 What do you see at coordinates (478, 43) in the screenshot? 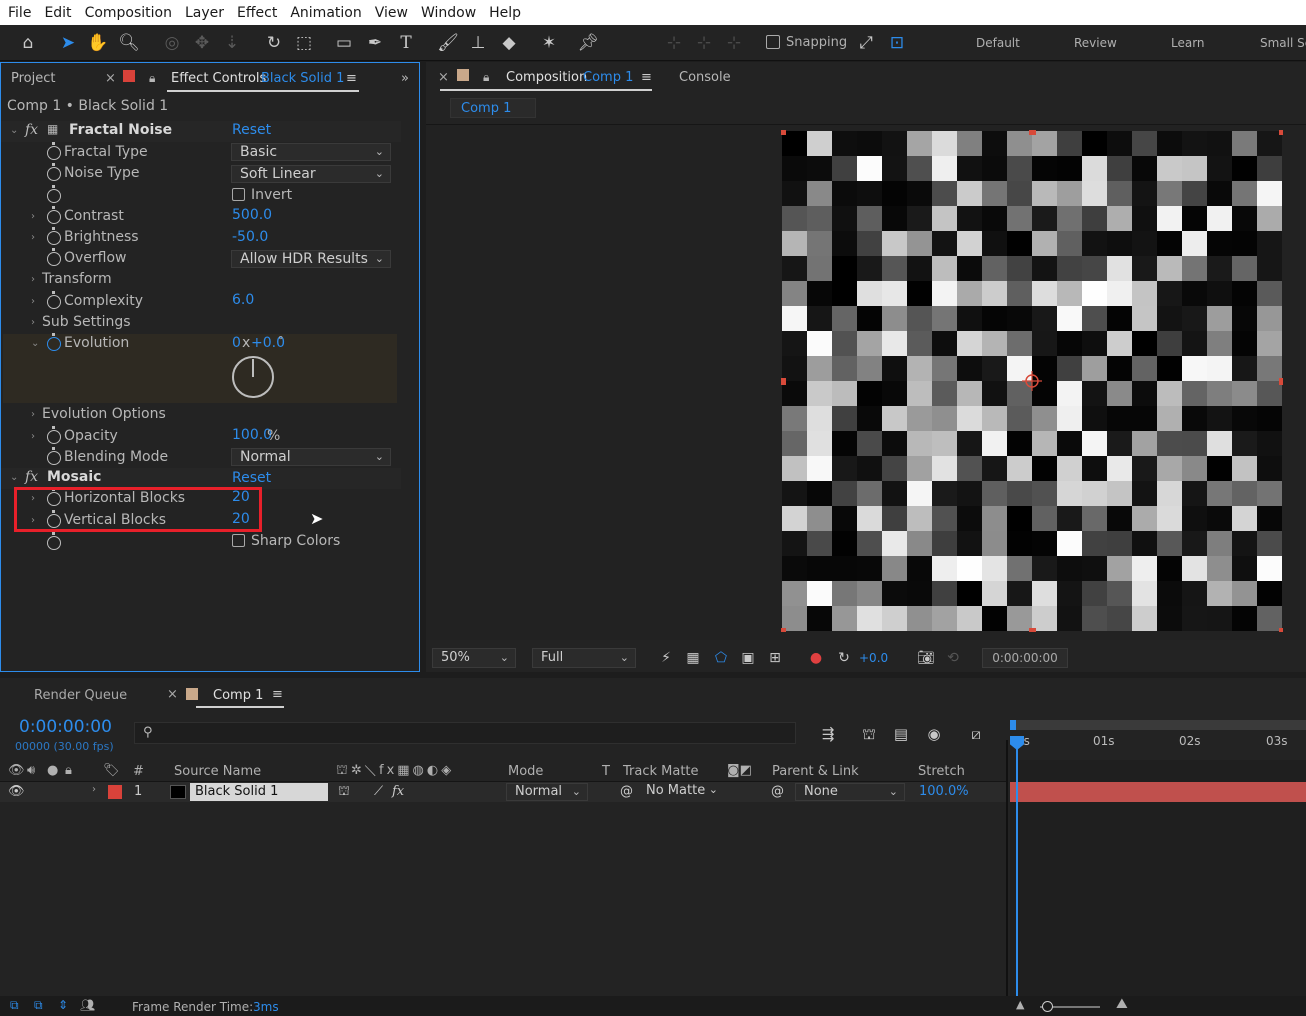
I see `clone-stamp-tool-icon: ⊥` at bounding box center [478, 43].